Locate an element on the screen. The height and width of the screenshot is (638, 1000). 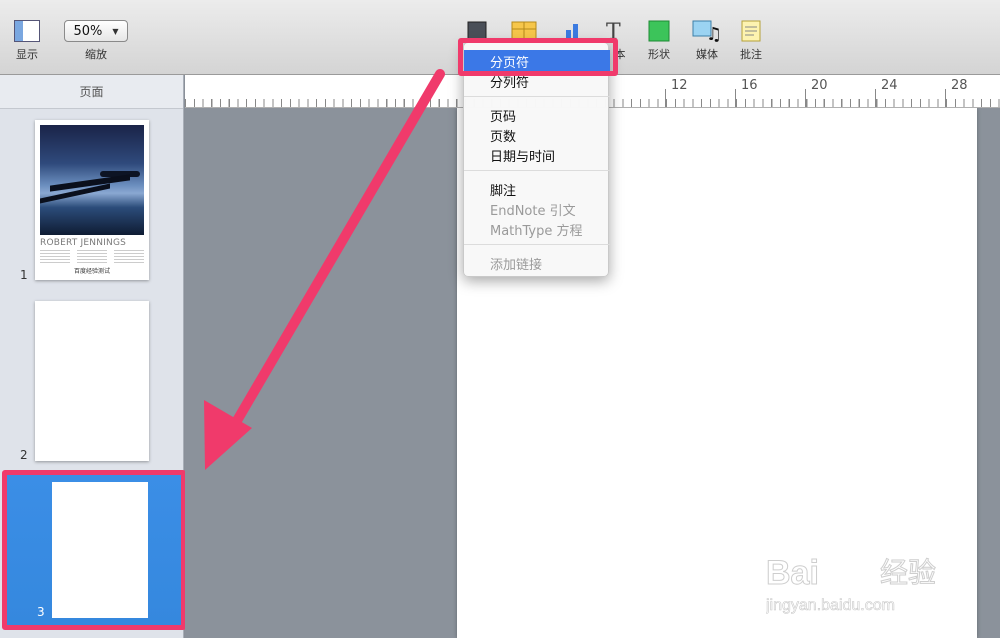
comment-button: 批注 is located at coordinates (751, 41).